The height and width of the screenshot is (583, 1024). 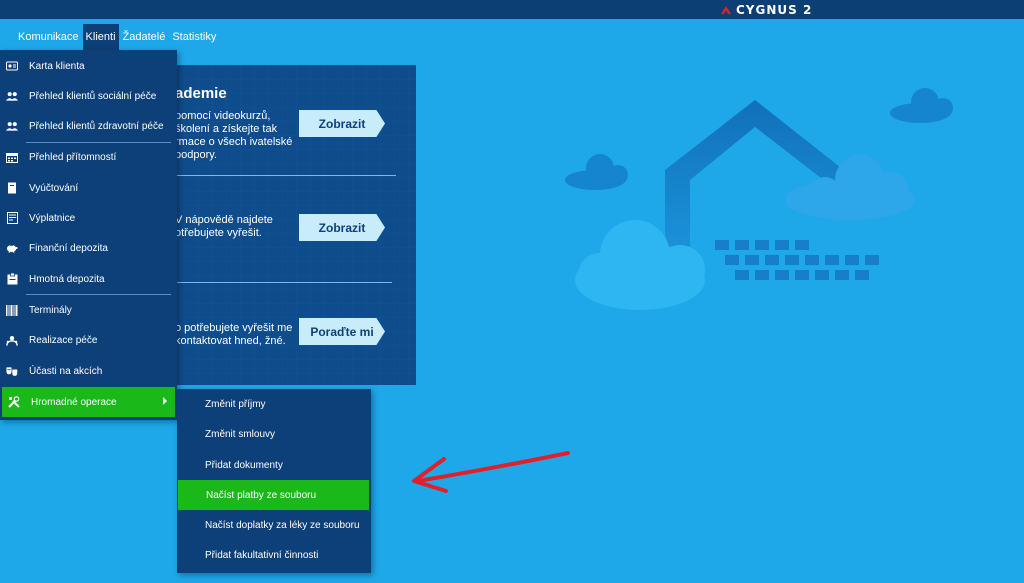 I want to click on piggy-bank-icon, so click(x=12, y=248).